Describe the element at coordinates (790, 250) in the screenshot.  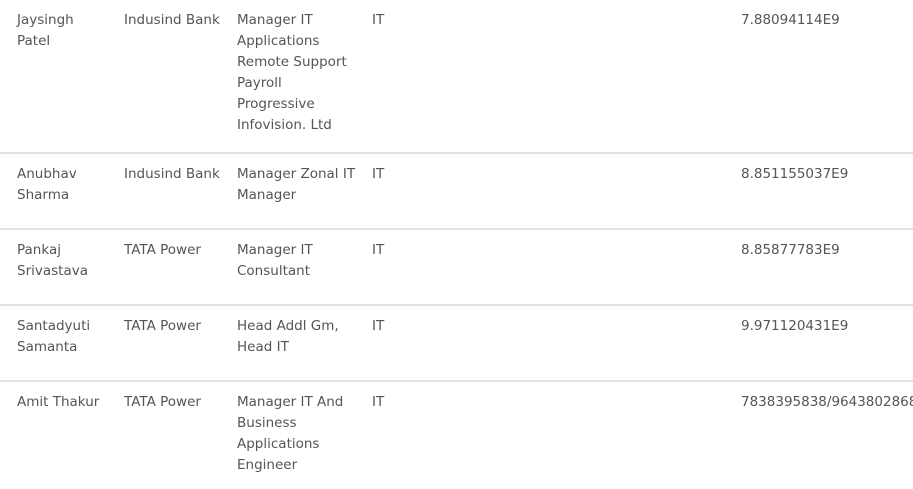
I see `phone-cell: 8.85877783E9` at that location.